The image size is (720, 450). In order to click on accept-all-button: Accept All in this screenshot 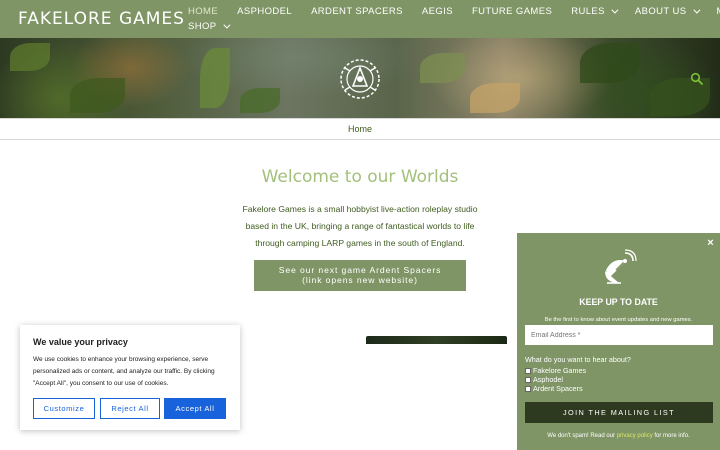, I will do `click(195, 408)`.